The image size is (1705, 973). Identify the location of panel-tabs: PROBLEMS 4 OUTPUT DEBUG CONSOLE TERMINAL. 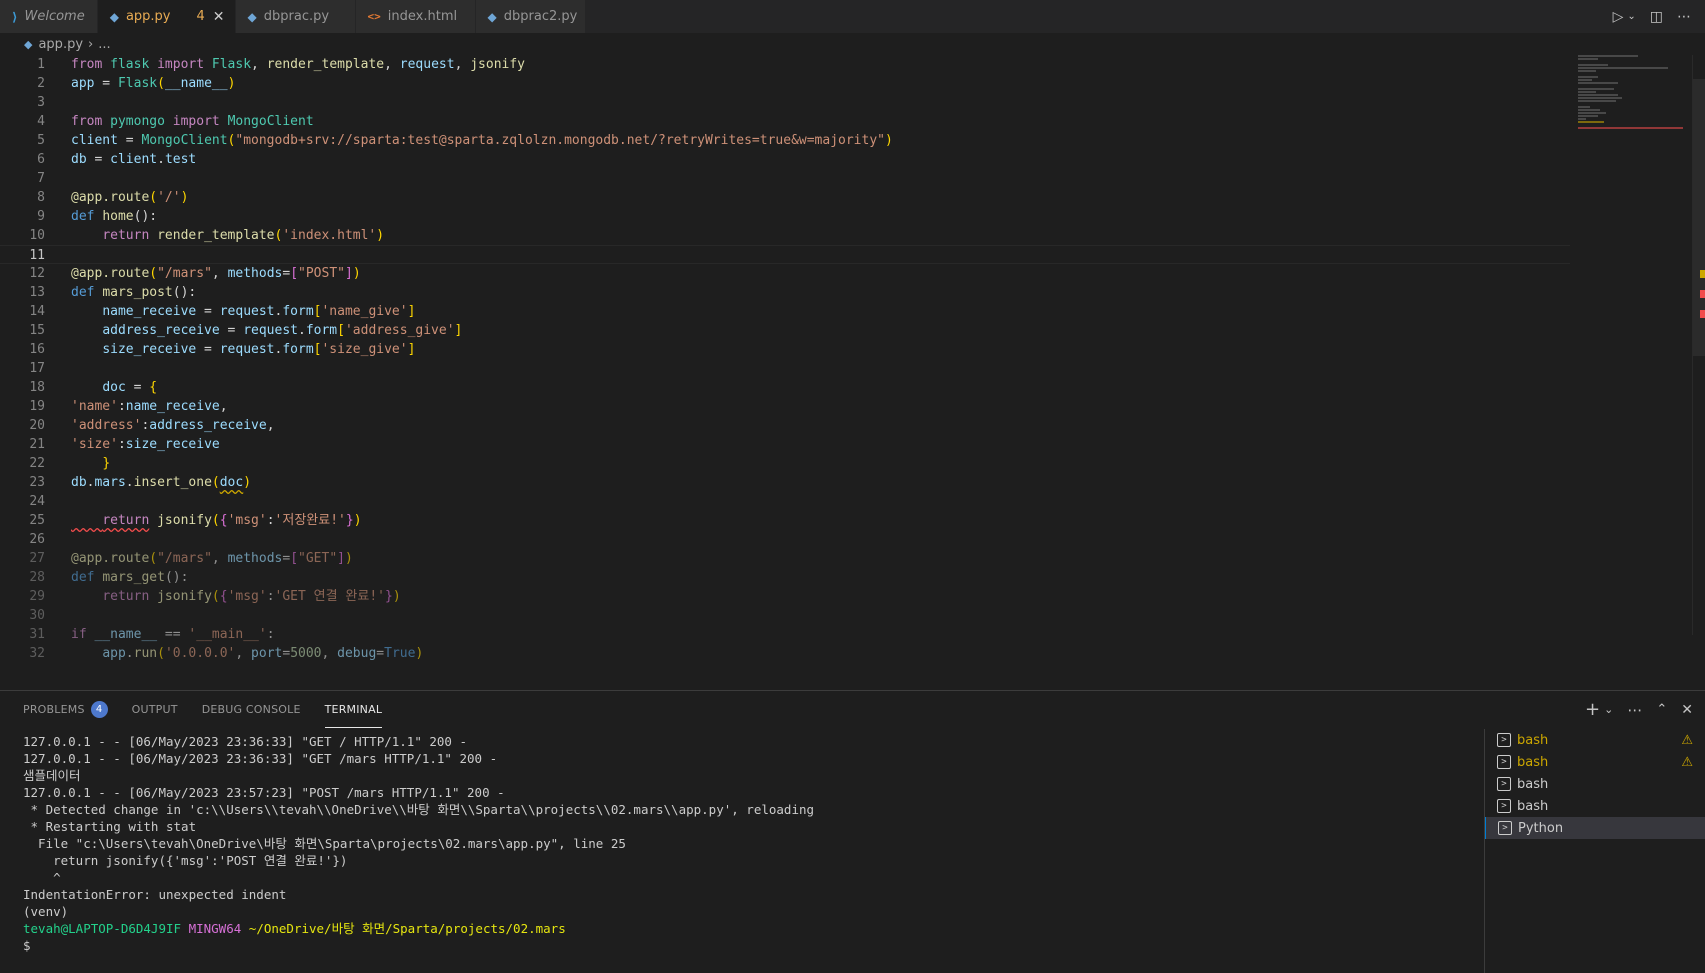
(852, 709).